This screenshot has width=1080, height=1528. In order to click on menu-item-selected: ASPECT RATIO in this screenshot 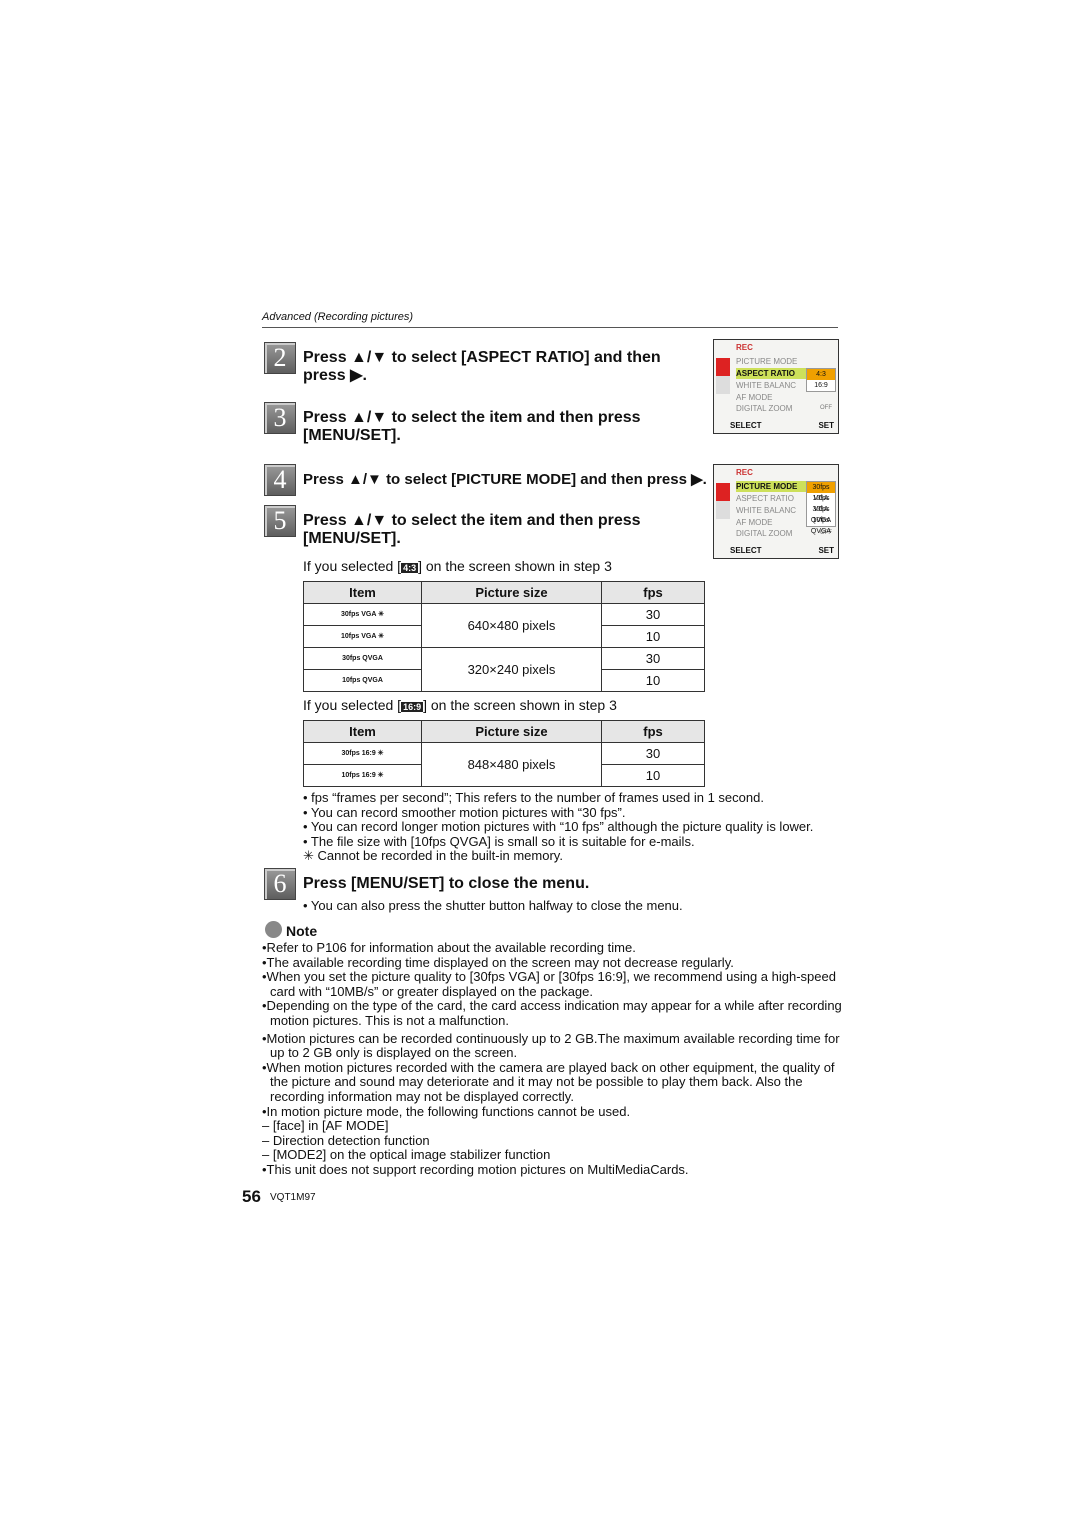, I will do `click(771, 373)`.